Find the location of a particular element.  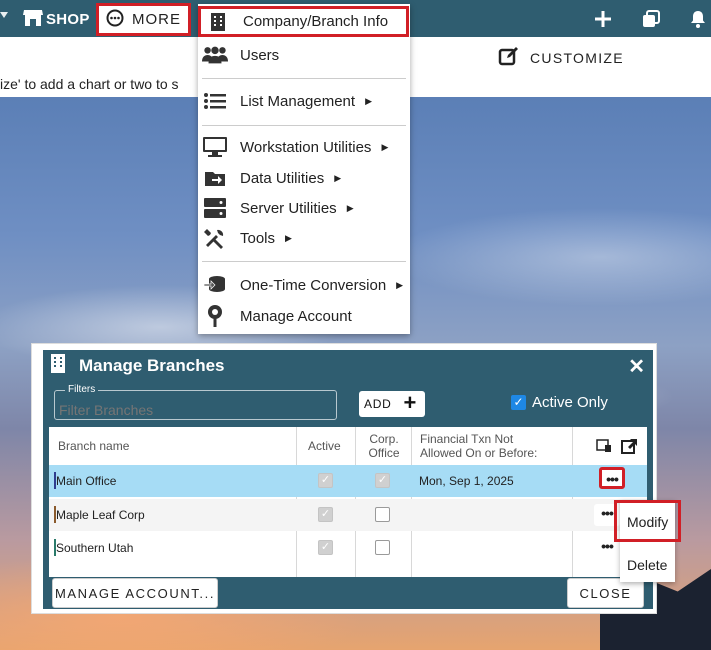

shop-button: SHOP is located at coordinates (56, 19).